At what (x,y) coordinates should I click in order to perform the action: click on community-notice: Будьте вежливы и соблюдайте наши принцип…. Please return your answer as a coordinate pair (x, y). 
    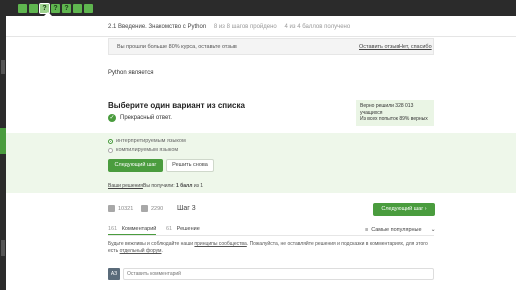
    Looking at the image, I should click on (271, 248).